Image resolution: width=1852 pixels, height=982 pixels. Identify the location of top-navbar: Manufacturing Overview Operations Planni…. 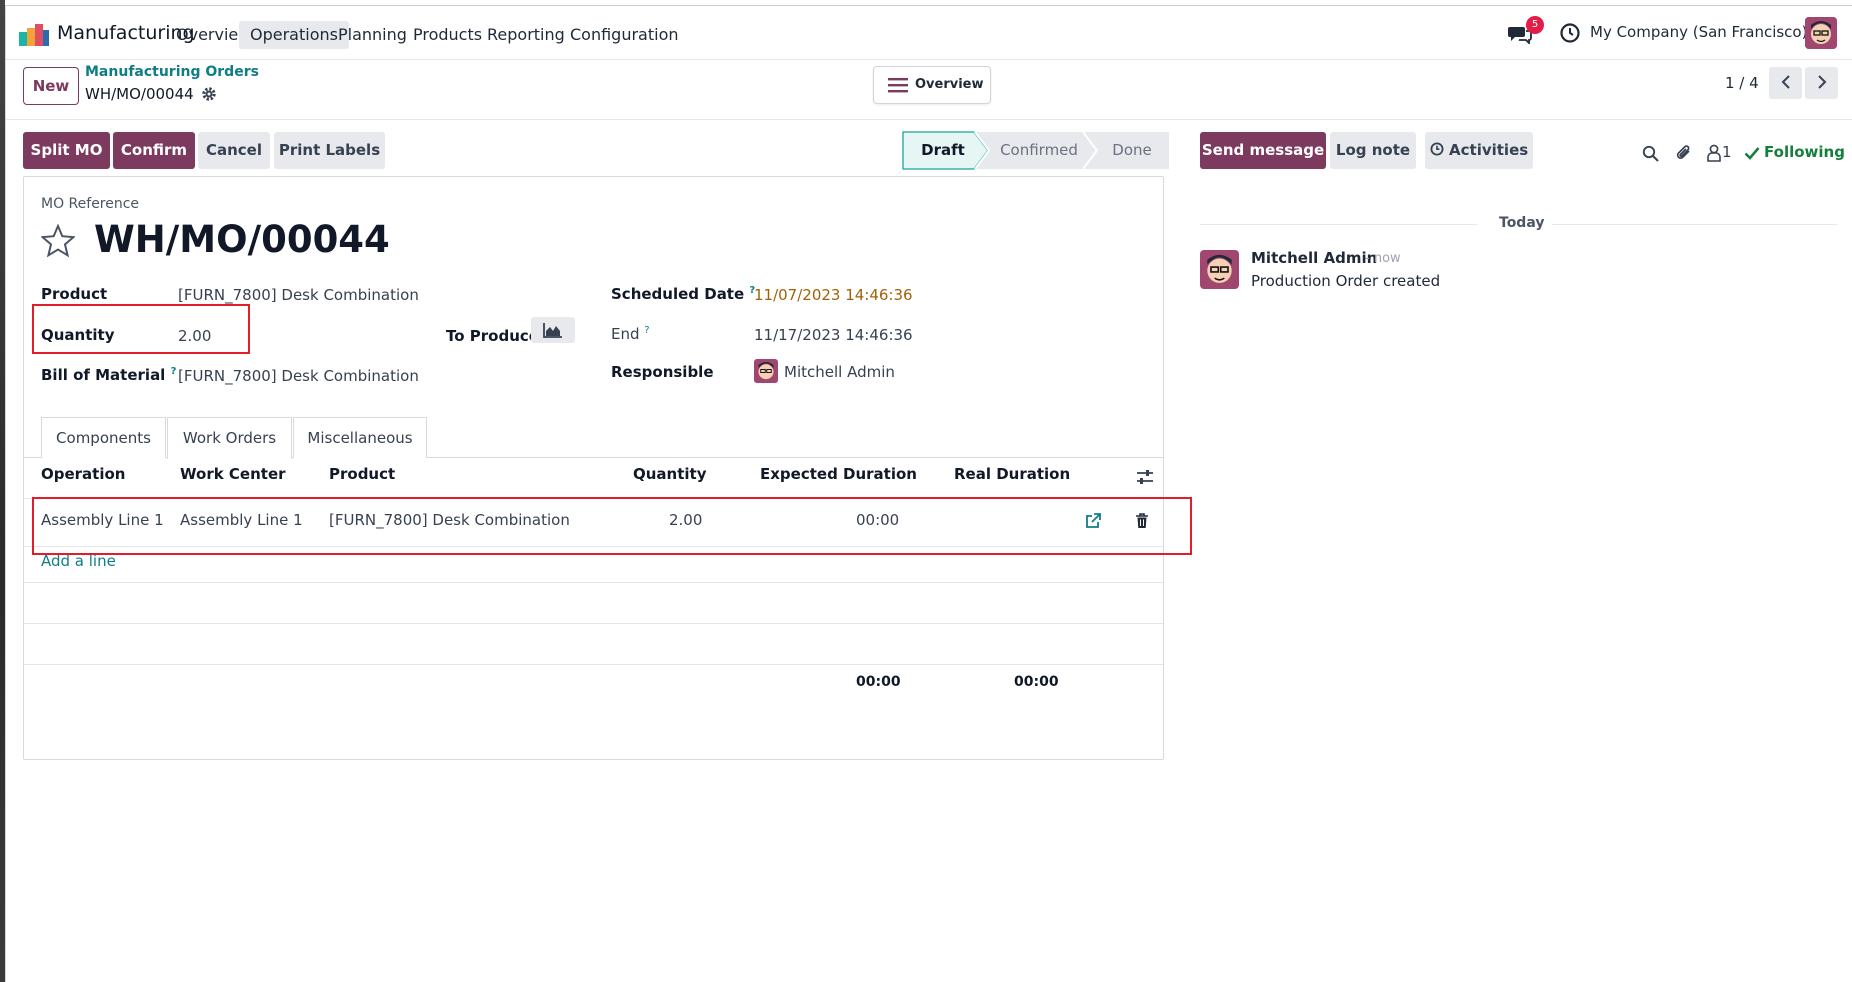
(929, 33).